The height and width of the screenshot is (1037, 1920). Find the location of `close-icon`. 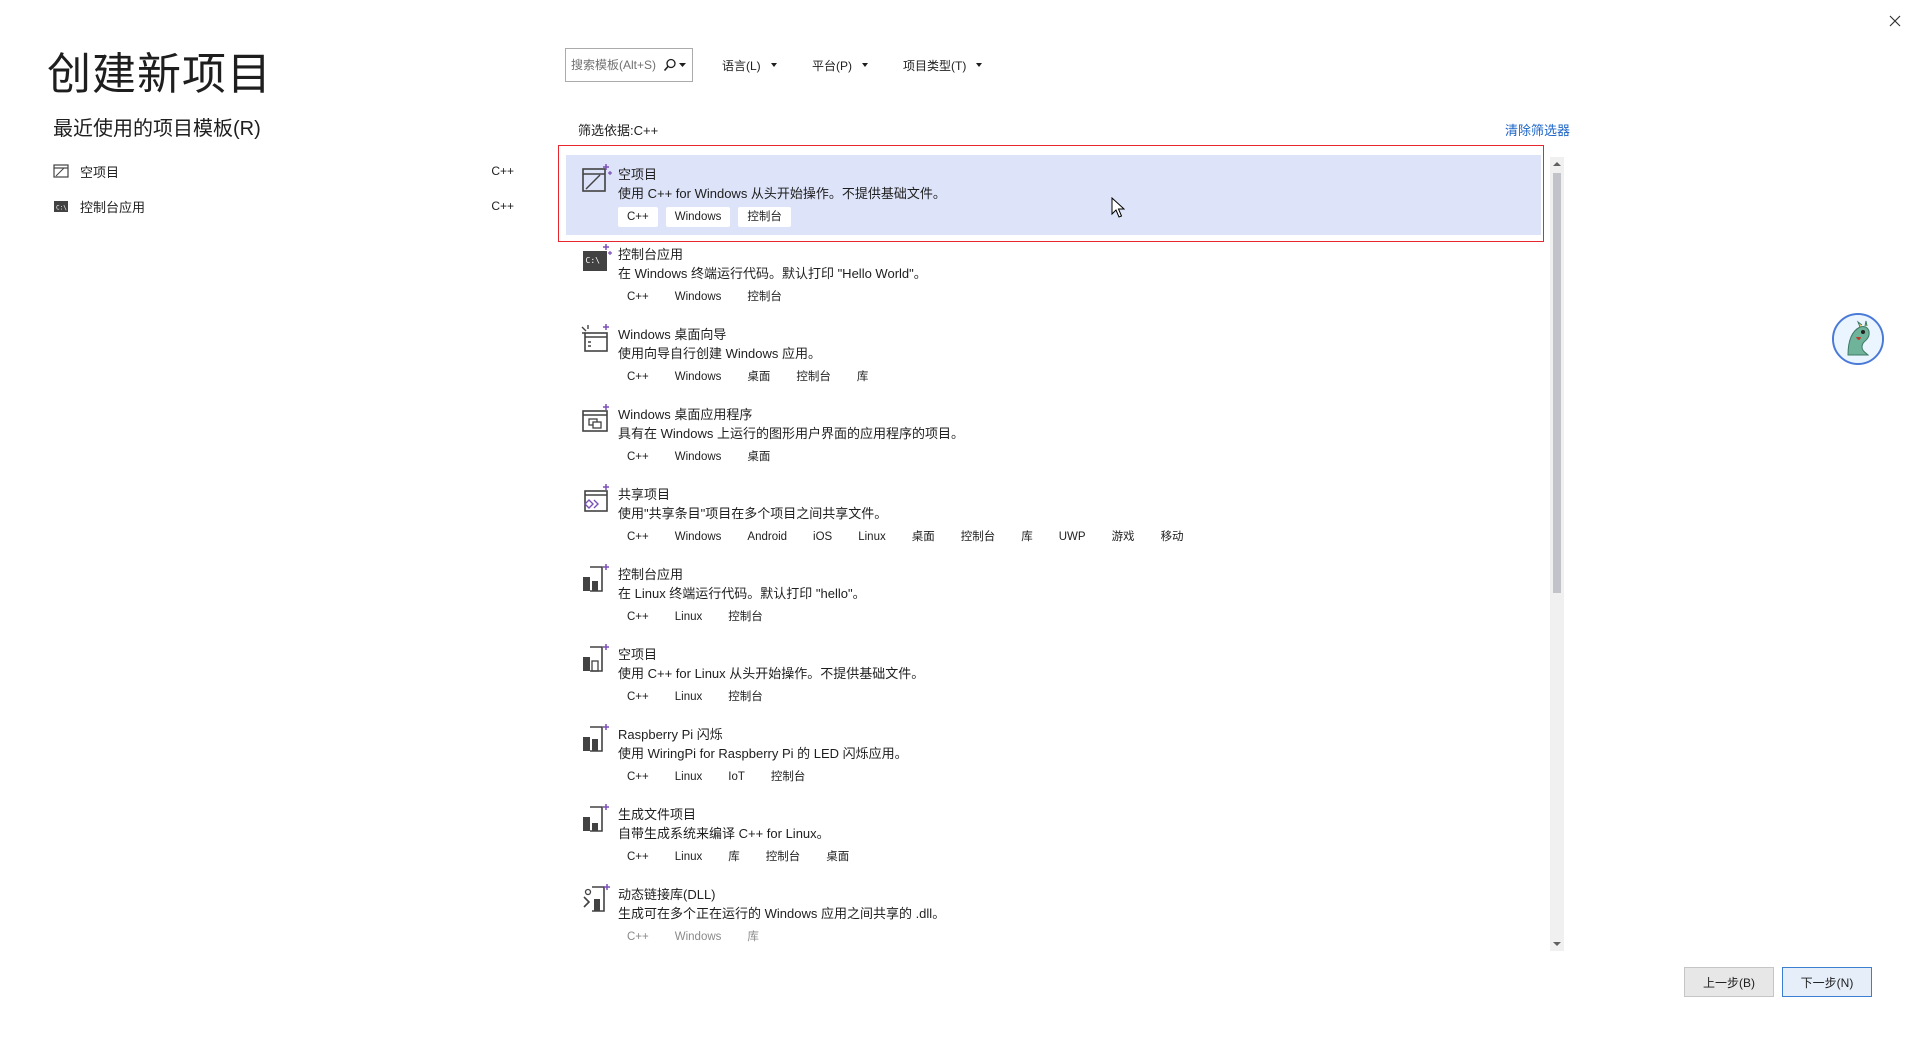

close-icon is located at coordinates (1895, 21).